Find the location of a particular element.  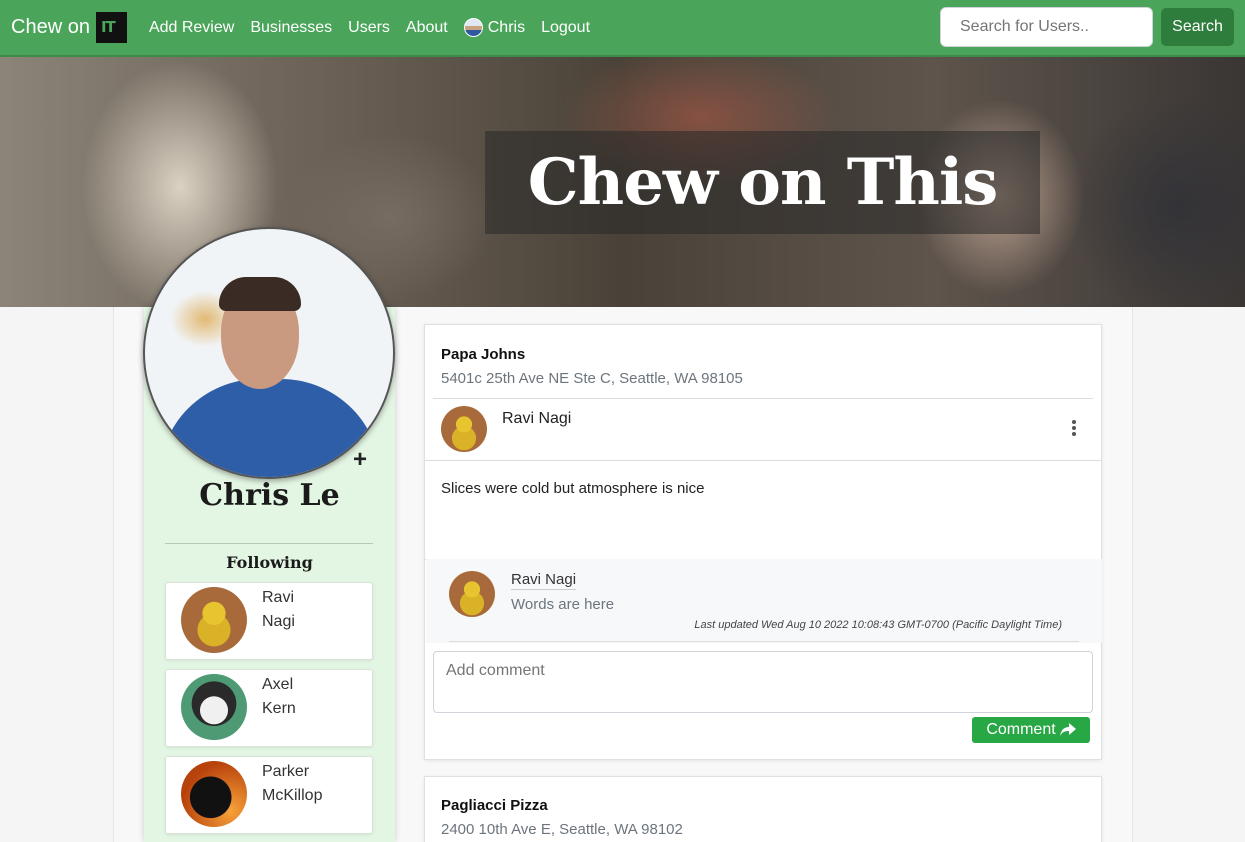

business-name: Pagliacci Pizza is located at coordinates (494, 805).